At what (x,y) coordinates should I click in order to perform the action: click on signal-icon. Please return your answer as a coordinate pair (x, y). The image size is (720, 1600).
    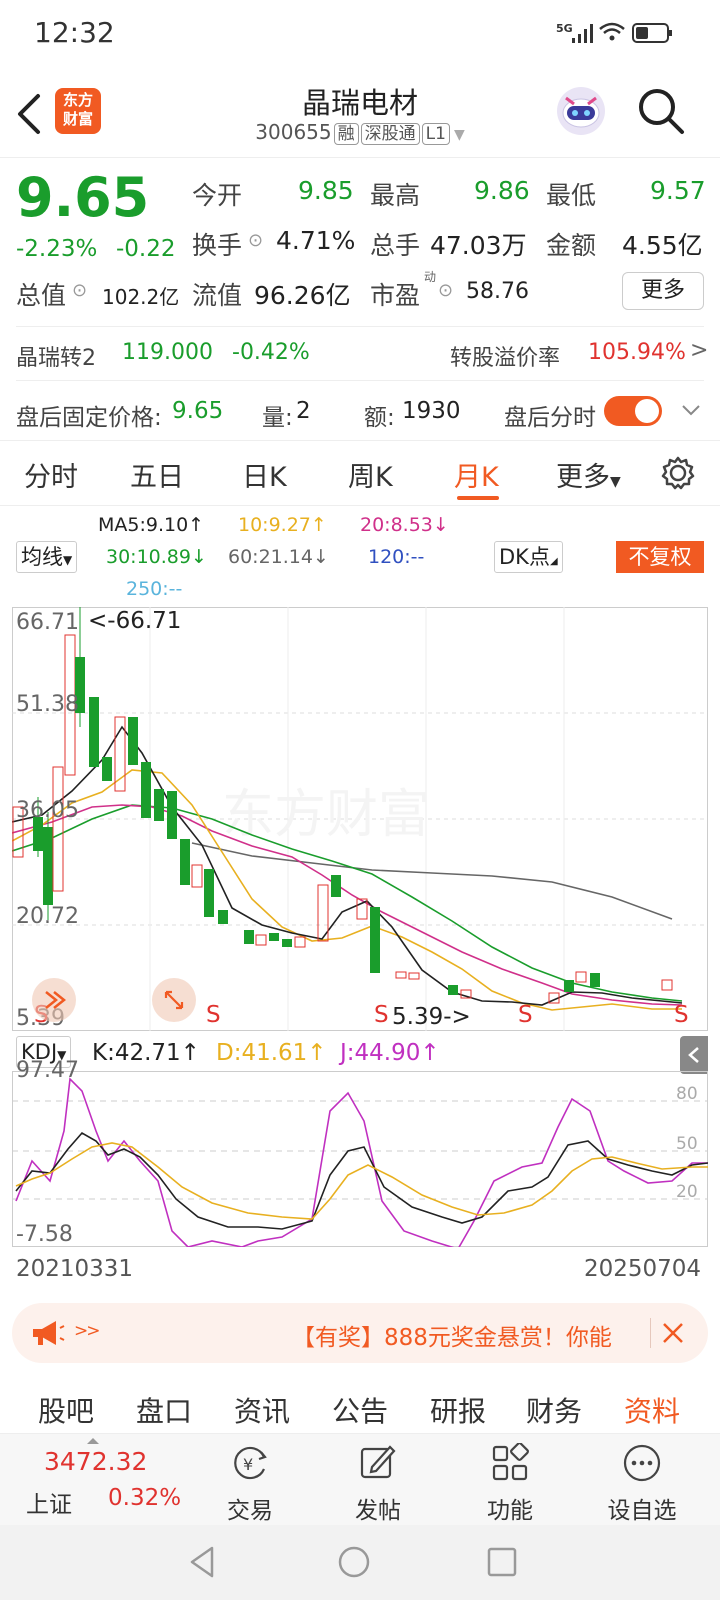
    Looking at the image, I should click on (582, 33).